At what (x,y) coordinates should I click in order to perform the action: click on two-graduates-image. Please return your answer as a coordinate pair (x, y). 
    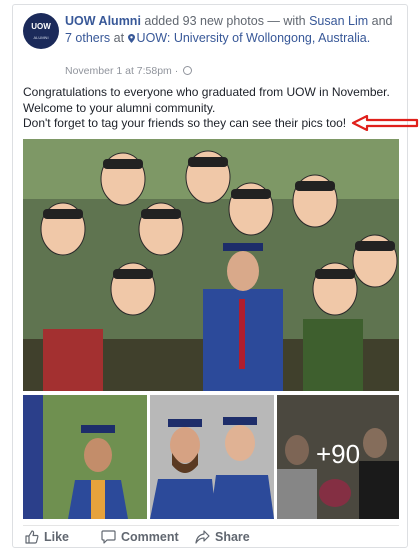
    Looking at the image, I should click on (212, 457).